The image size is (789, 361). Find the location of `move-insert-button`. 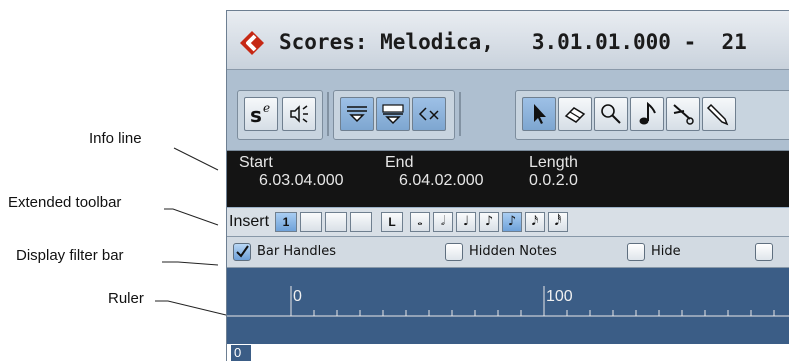

move-insert-button is located at coordinates (393, 114).